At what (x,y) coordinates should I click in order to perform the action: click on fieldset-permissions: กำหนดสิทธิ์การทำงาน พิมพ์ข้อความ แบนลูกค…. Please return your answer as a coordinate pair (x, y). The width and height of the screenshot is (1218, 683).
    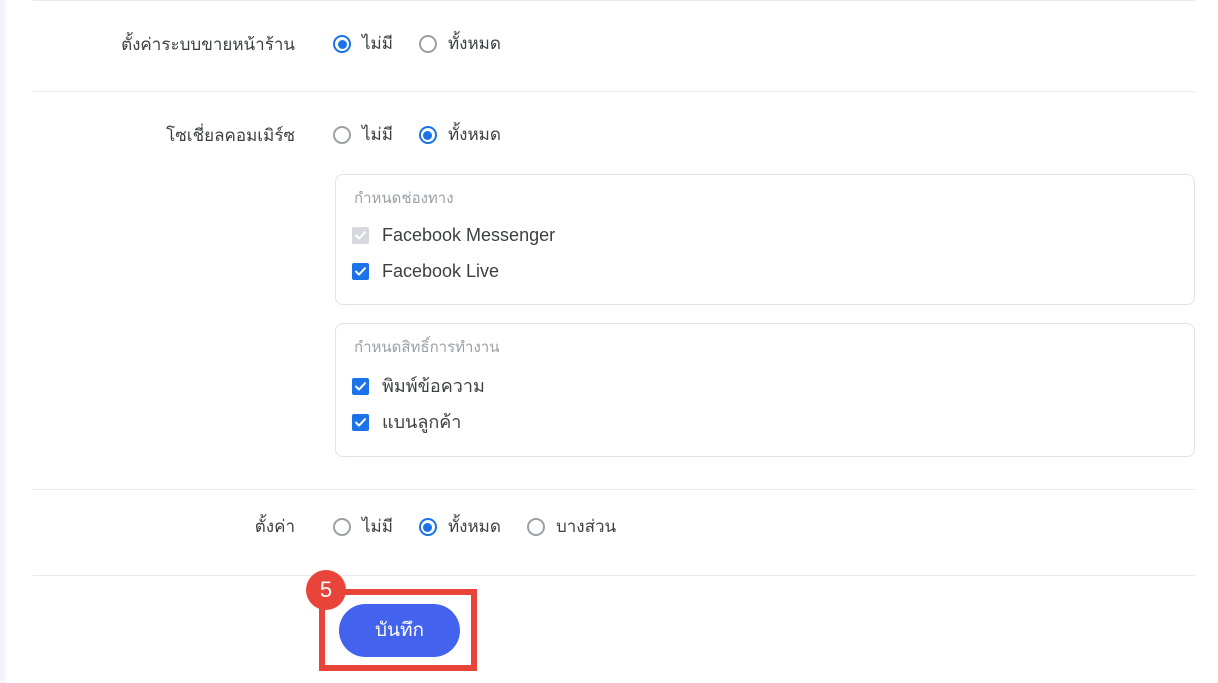
    Looking at the image, I should click on (765, 390).